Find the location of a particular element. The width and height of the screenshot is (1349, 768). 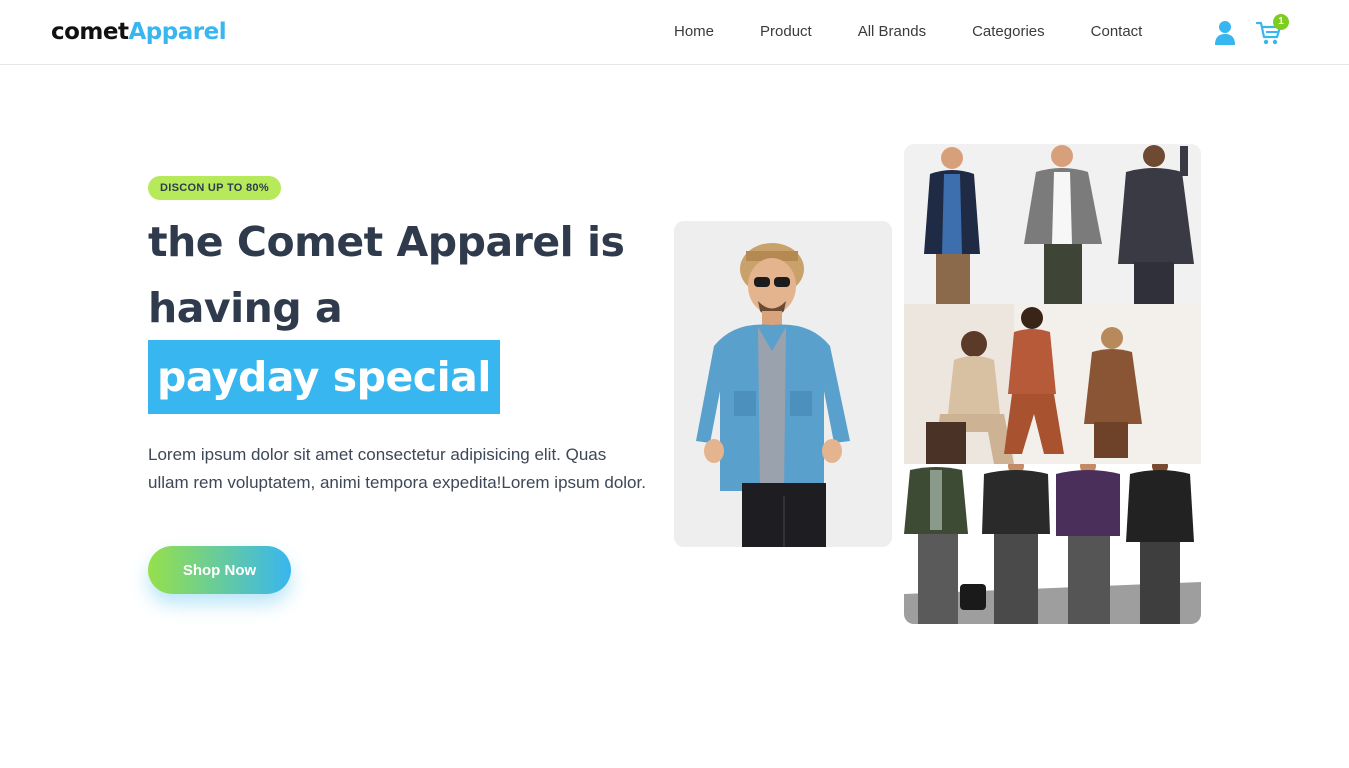

collection-image-women-suits is located at coordinates (1052, 384).